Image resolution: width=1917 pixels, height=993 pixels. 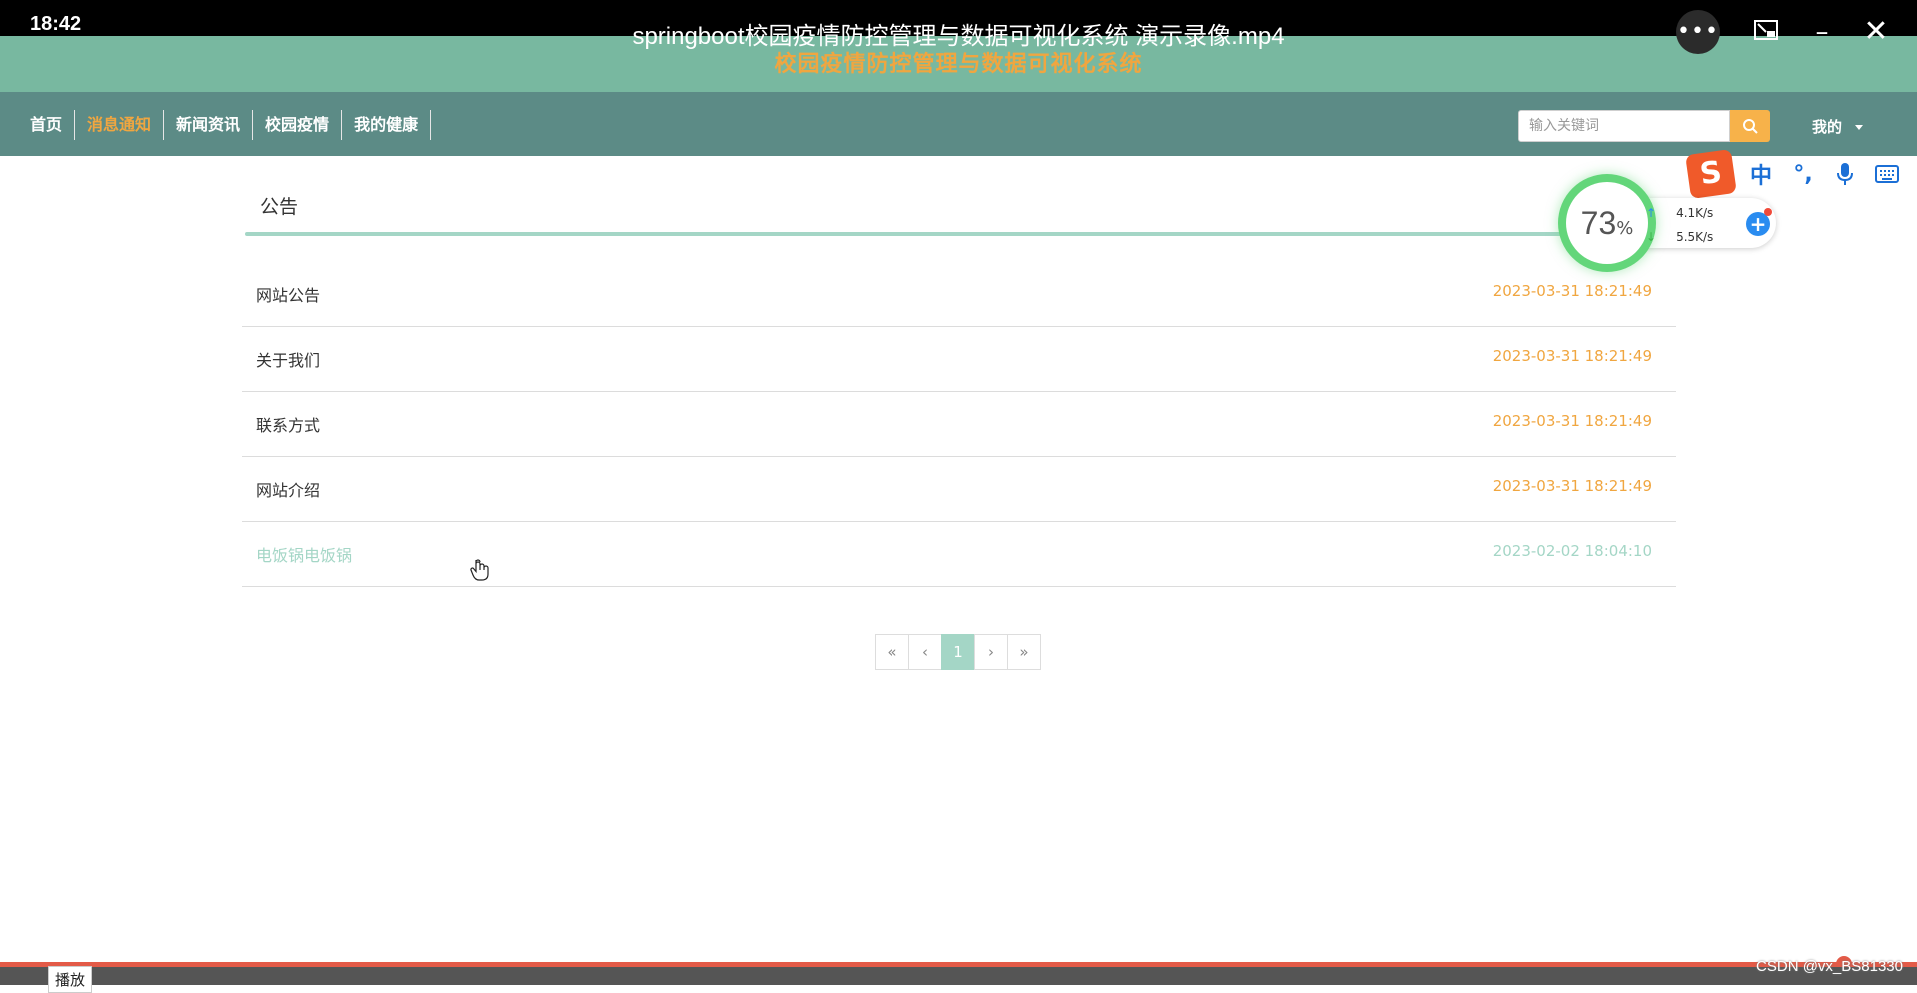 I want to click on notice-item: 关于我们 2023-03-31 18:21:49, so click(x=959, y=359).